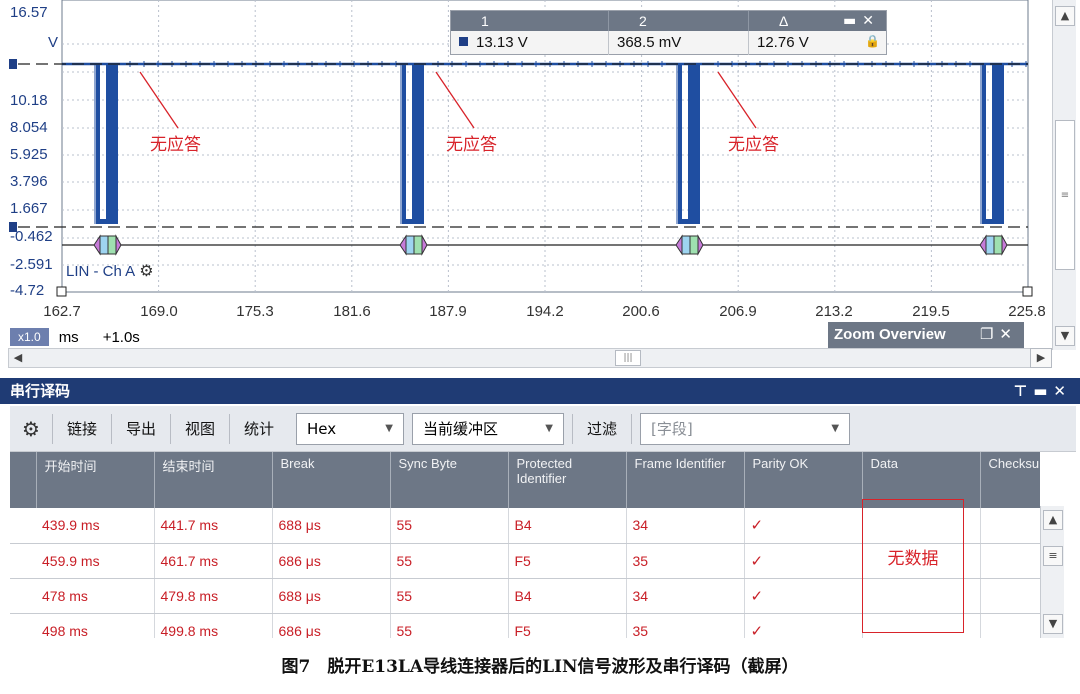 This screenshot has height=694, width=1080. What do you see at coordinates (13, 64) in the screenshot?
I see `channel-marker-upper` at bounding box center [13, 64].